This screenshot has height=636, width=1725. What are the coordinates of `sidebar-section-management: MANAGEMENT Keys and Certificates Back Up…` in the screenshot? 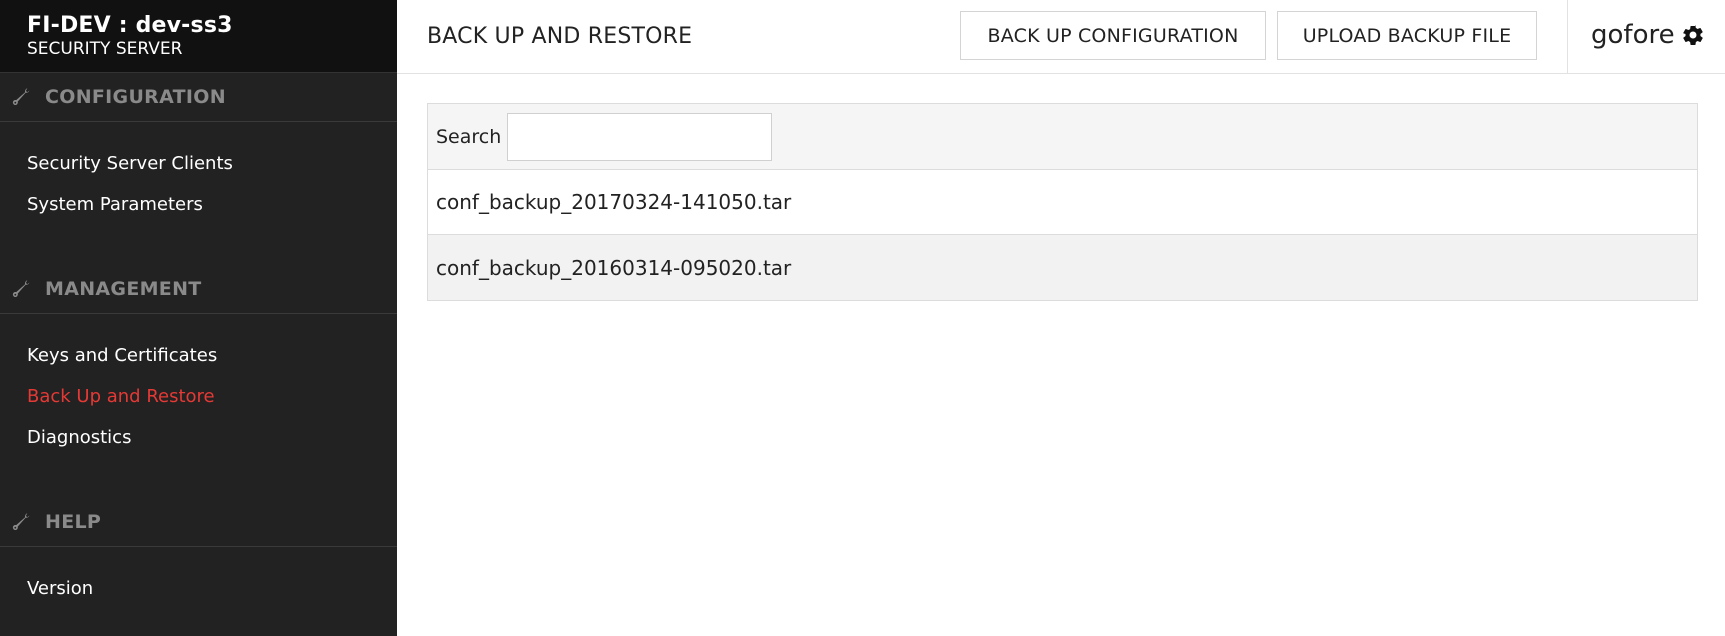 It's located at (198, 361).